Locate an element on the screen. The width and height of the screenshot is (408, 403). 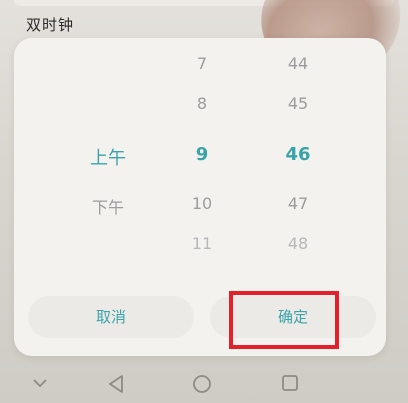
dual-clock-title: 双时钟 is located at coordinates (50, 25).